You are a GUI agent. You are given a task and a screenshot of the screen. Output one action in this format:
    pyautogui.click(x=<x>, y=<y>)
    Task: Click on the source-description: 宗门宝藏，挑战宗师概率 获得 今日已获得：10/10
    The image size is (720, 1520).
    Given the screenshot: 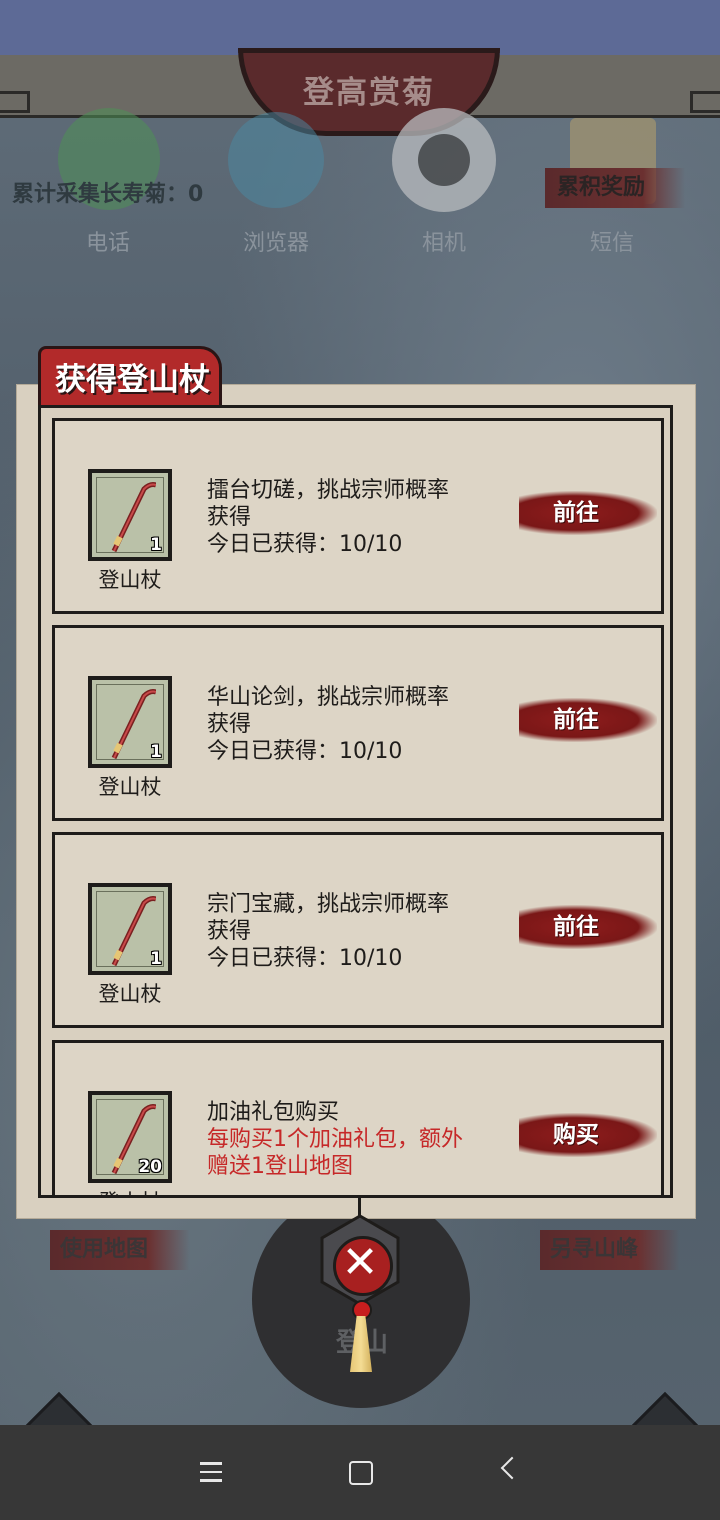 What is the action you would take?
    pyautogui.click(x=357, y=931)
    